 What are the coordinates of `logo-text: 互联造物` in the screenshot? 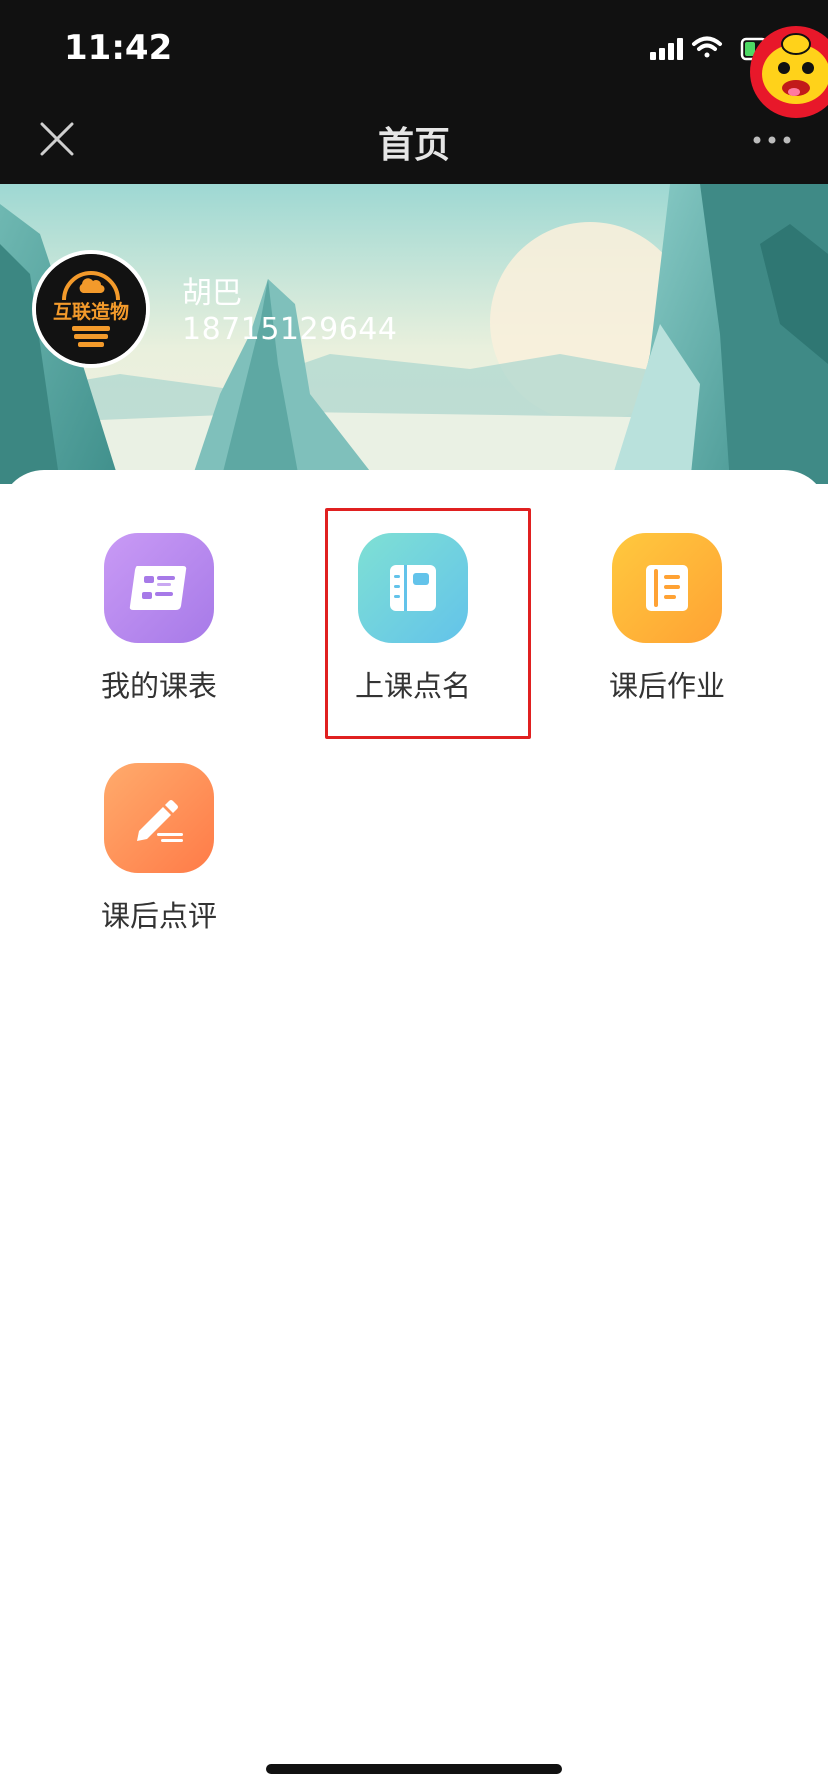 It's located at (91, 311).